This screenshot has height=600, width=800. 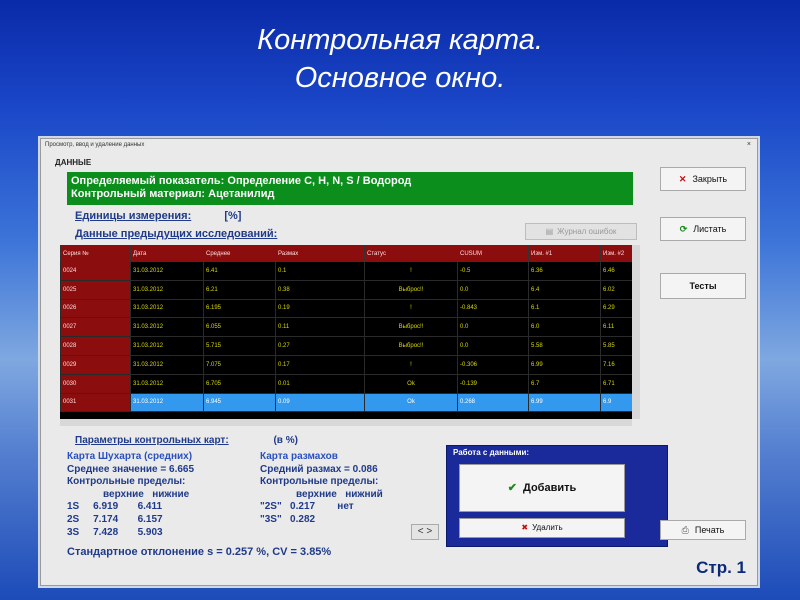 What do you see at coordinates (493, 253) in the screenshot?
I see `col-cusum: CUSUM` at bounding box center [493, 253].